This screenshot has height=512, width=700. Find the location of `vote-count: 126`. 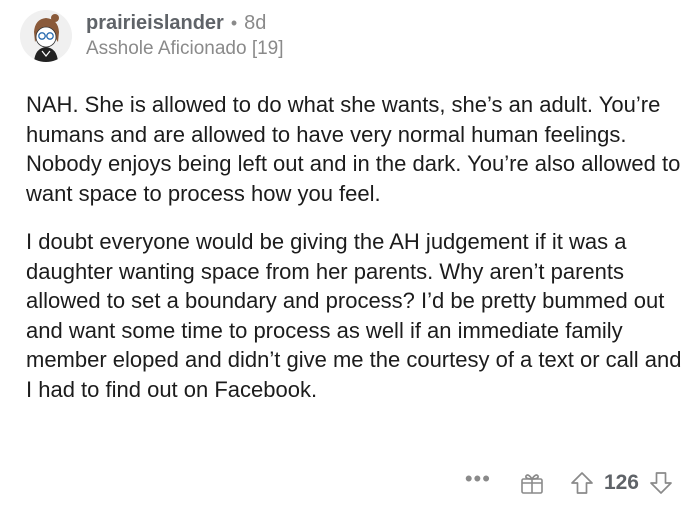

vote-count: 126 is located at coordinates (621, 482).